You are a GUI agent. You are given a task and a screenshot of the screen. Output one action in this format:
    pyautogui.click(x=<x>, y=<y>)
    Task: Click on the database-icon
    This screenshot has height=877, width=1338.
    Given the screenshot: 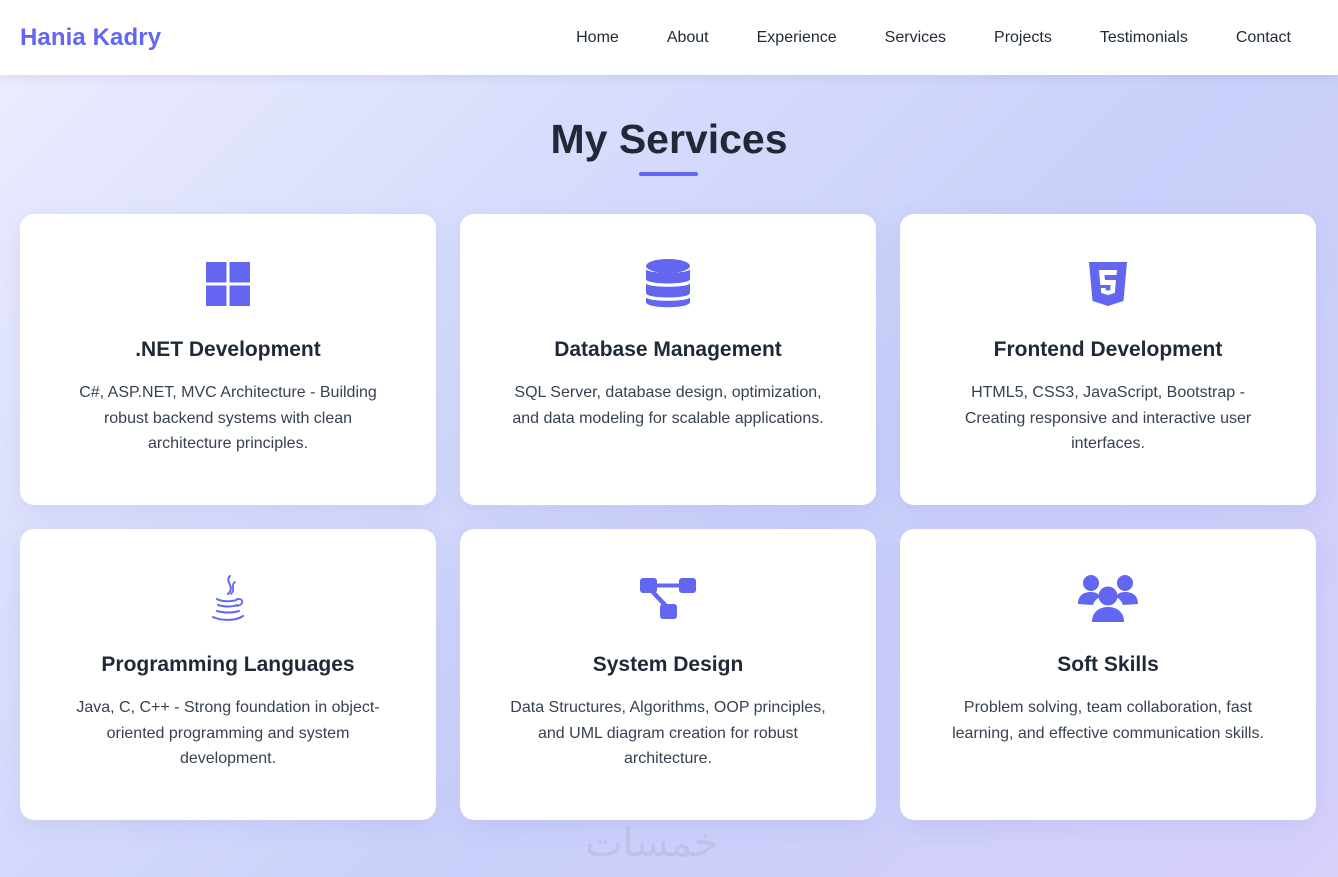 What is the action you would take?
    pyautogui.click(x=668, y=284)
    